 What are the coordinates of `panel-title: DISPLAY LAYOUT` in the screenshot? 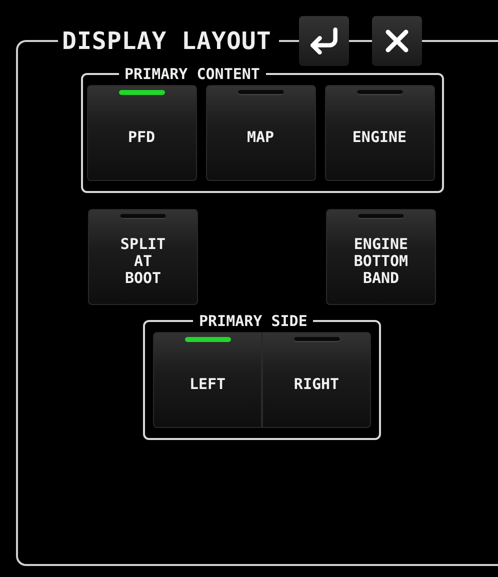 It's located at (167, 41).